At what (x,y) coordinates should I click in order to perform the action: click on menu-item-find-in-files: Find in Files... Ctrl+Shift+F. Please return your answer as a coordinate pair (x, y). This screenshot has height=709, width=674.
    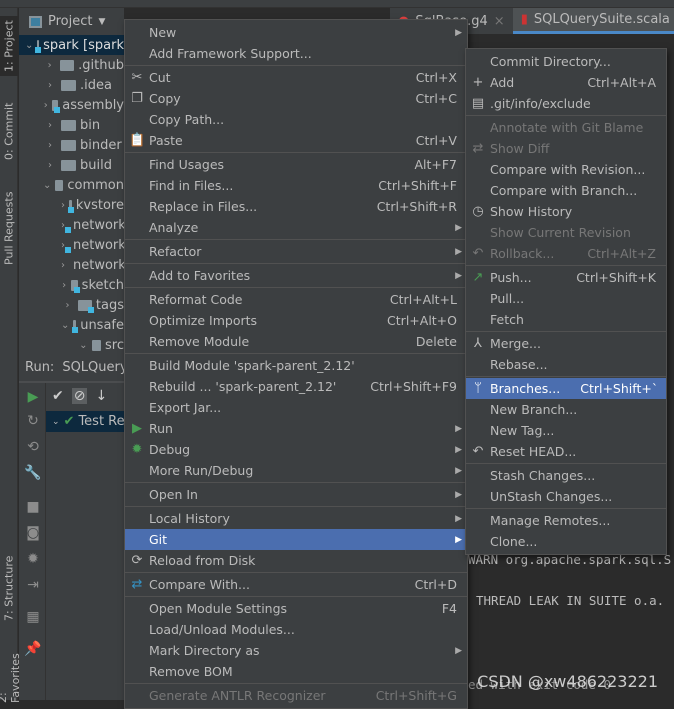
    Looking at the image, I should click on (296, 185).